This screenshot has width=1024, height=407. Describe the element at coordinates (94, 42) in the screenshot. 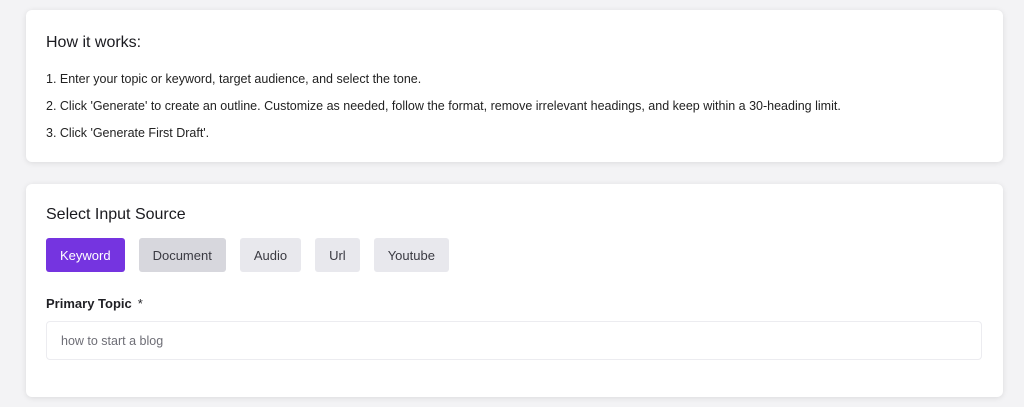

I see `how-it-works-title: How it works:` at that location.